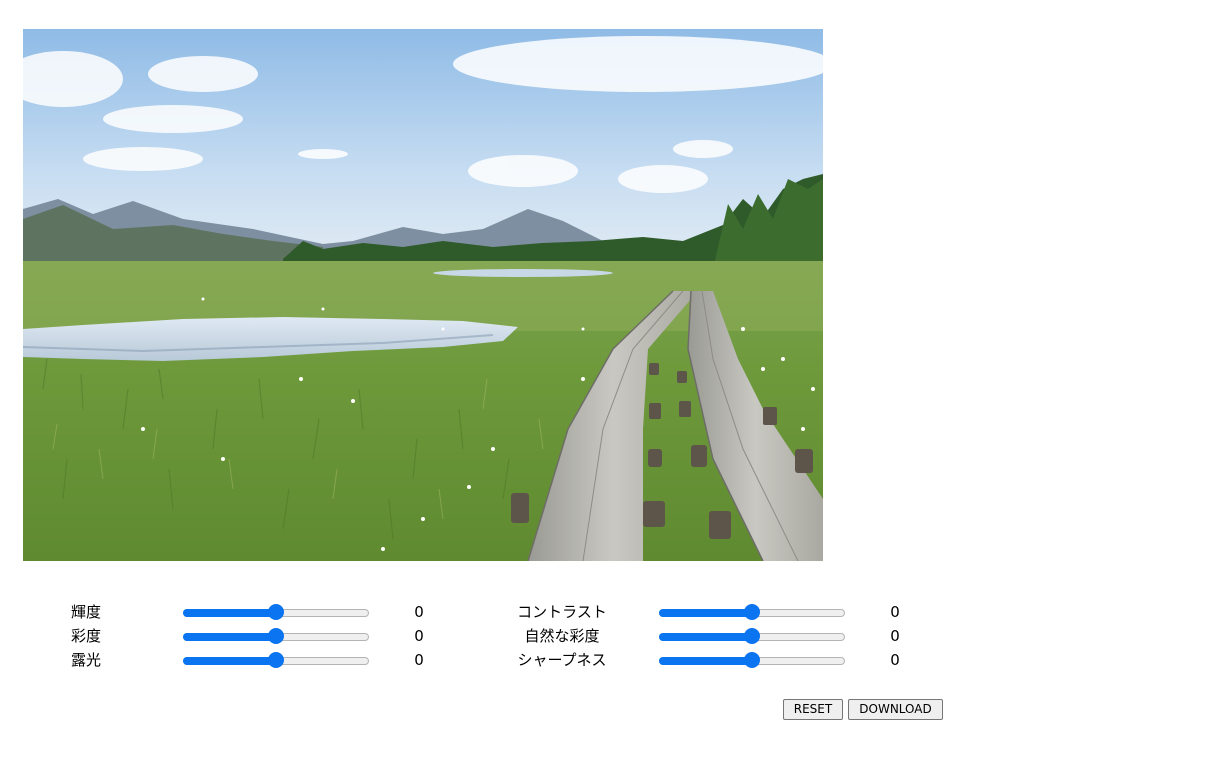 The image size is (1228, 771). I want to click on exposure-value: 0, so click(419, 660).